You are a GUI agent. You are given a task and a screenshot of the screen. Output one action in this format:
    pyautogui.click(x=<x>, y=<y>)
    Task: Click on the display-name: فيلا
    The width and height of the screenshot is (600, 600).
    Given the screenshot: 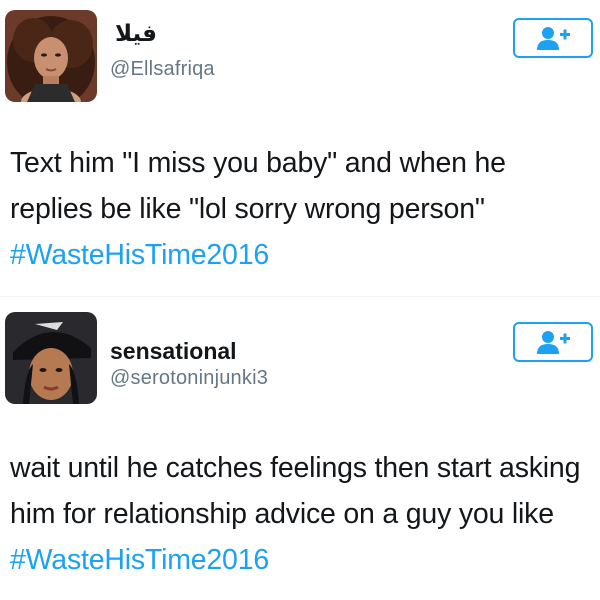 What is the action you would take?
    pyautogui.click(x=136, y=33)
    